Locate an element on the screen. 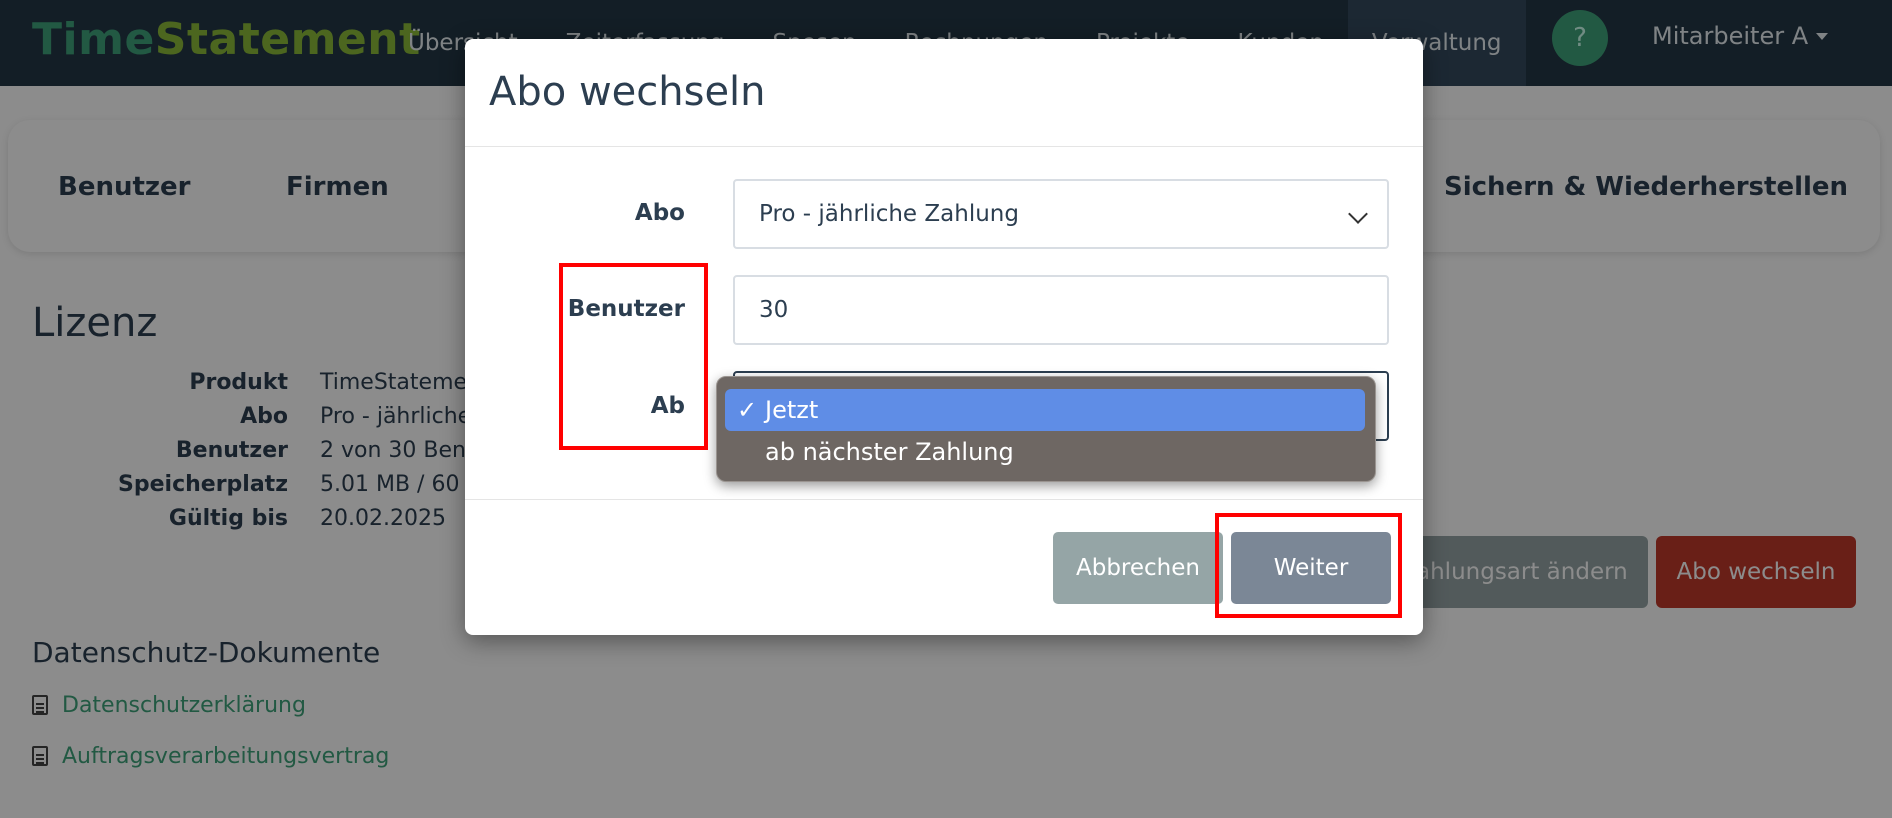 The height and width of the screenshot is (818, 1892). highlight-box-next-button is located at coordinates (1308, 565).